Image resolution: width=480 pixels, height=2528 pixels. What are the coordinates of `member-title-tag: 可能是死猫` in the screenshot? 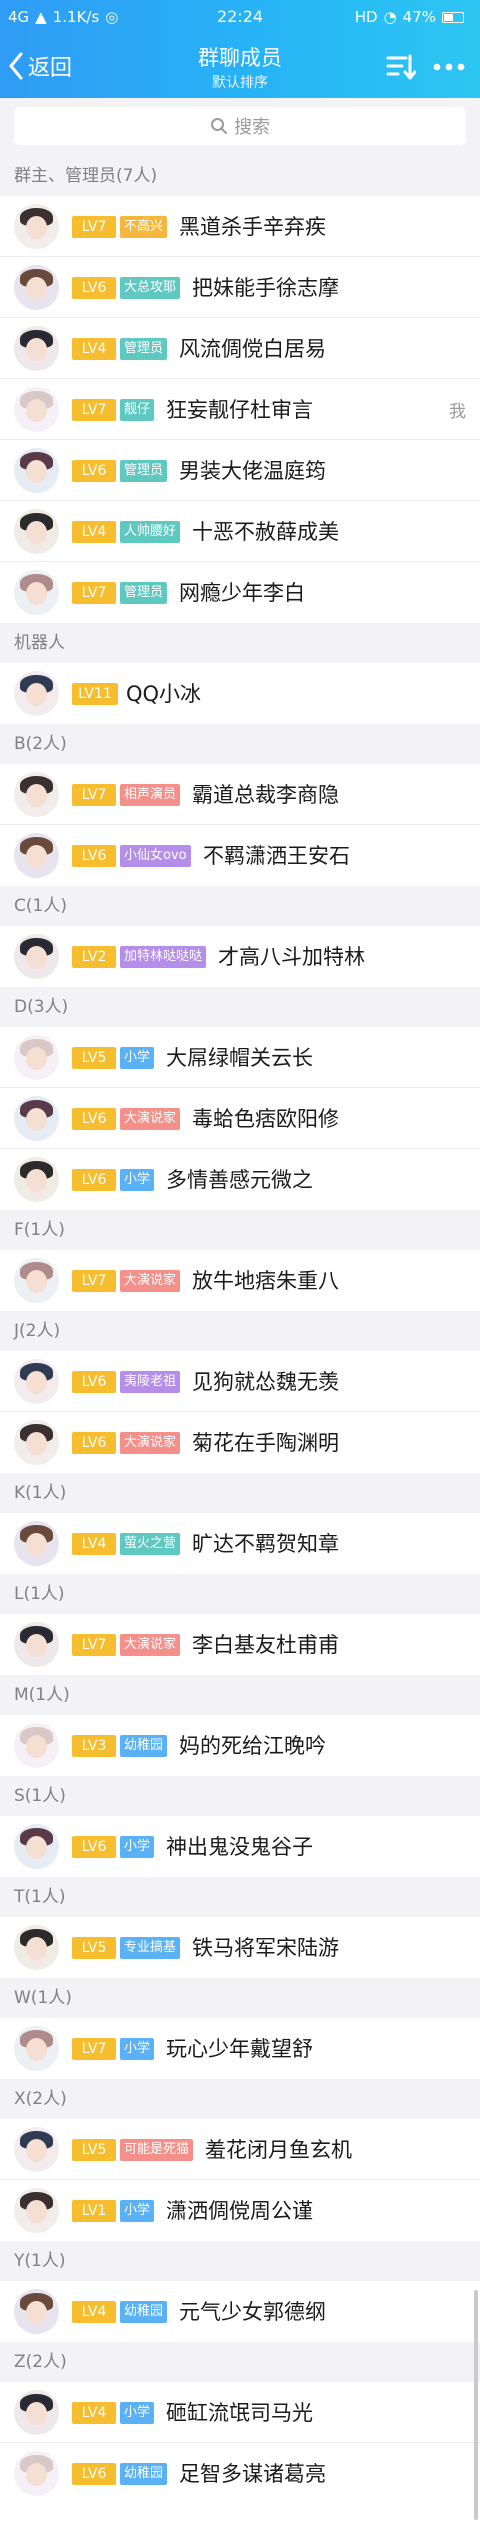 It's located at (157, 2150).